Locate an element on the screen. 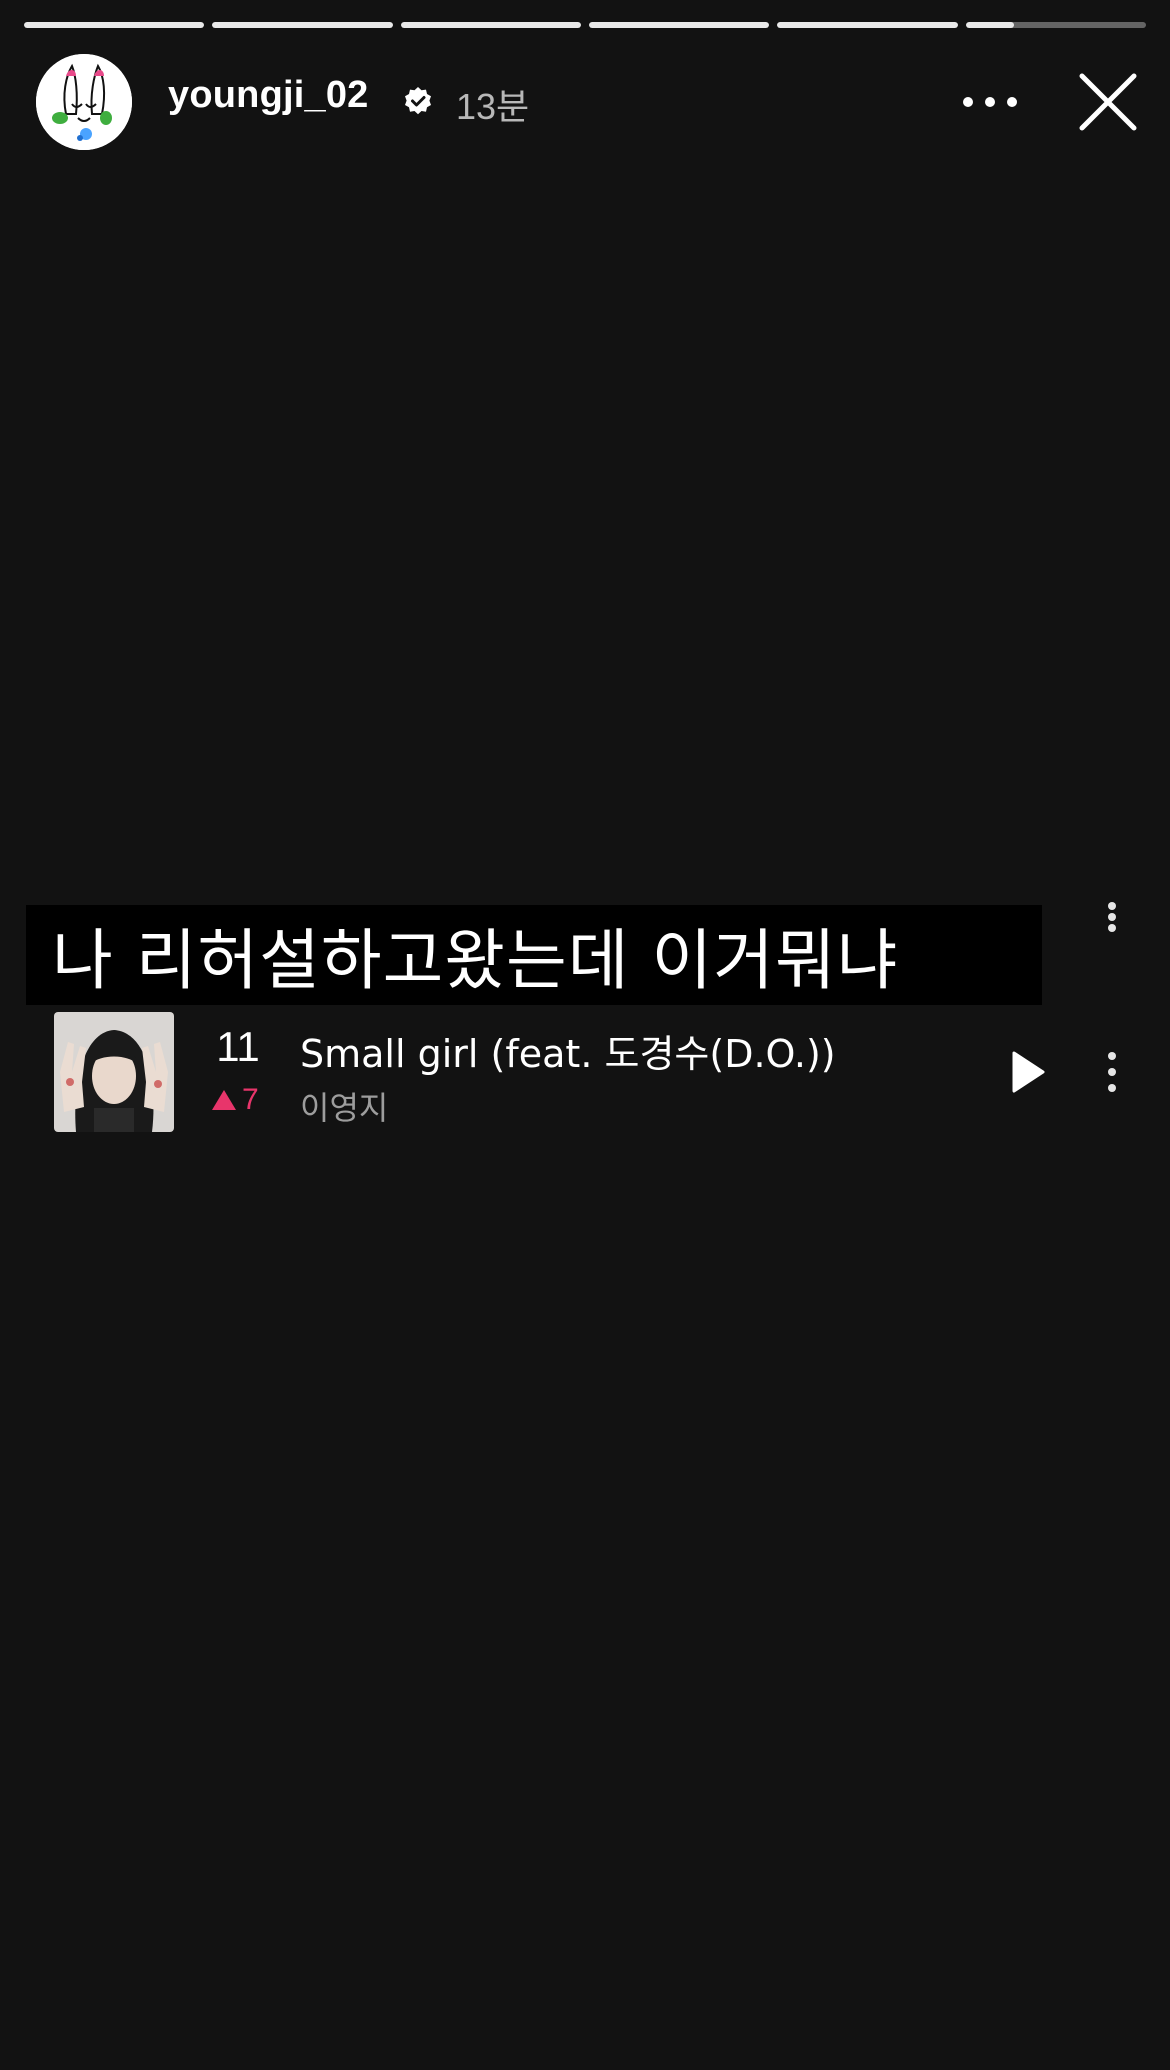  rank-change: 7 is located at coordinates (235, 1100).